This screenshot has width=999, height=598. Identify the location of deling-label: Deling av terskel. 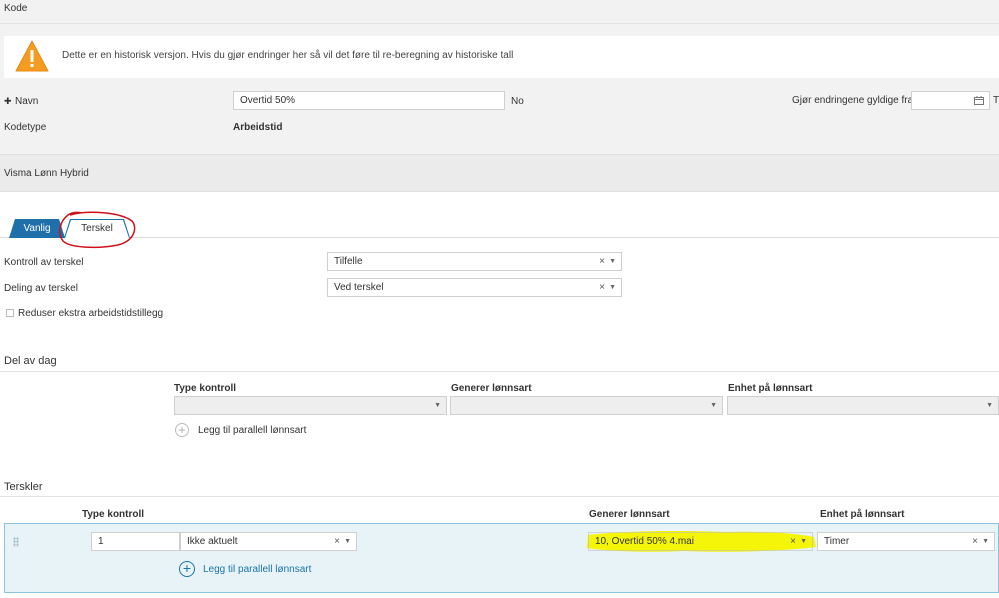
(41, 288).